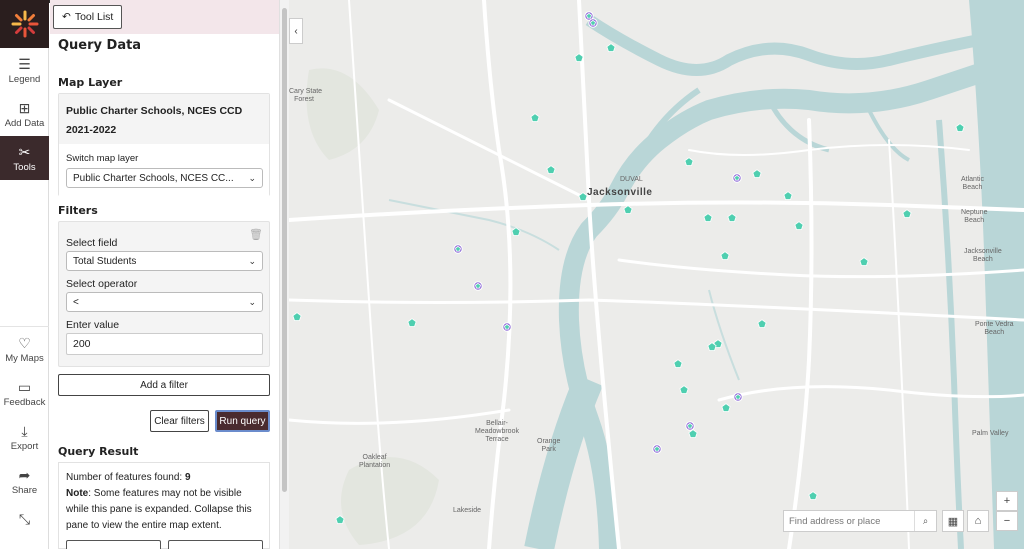  I want to click on home-icon: ⌂, so click(978, 521).